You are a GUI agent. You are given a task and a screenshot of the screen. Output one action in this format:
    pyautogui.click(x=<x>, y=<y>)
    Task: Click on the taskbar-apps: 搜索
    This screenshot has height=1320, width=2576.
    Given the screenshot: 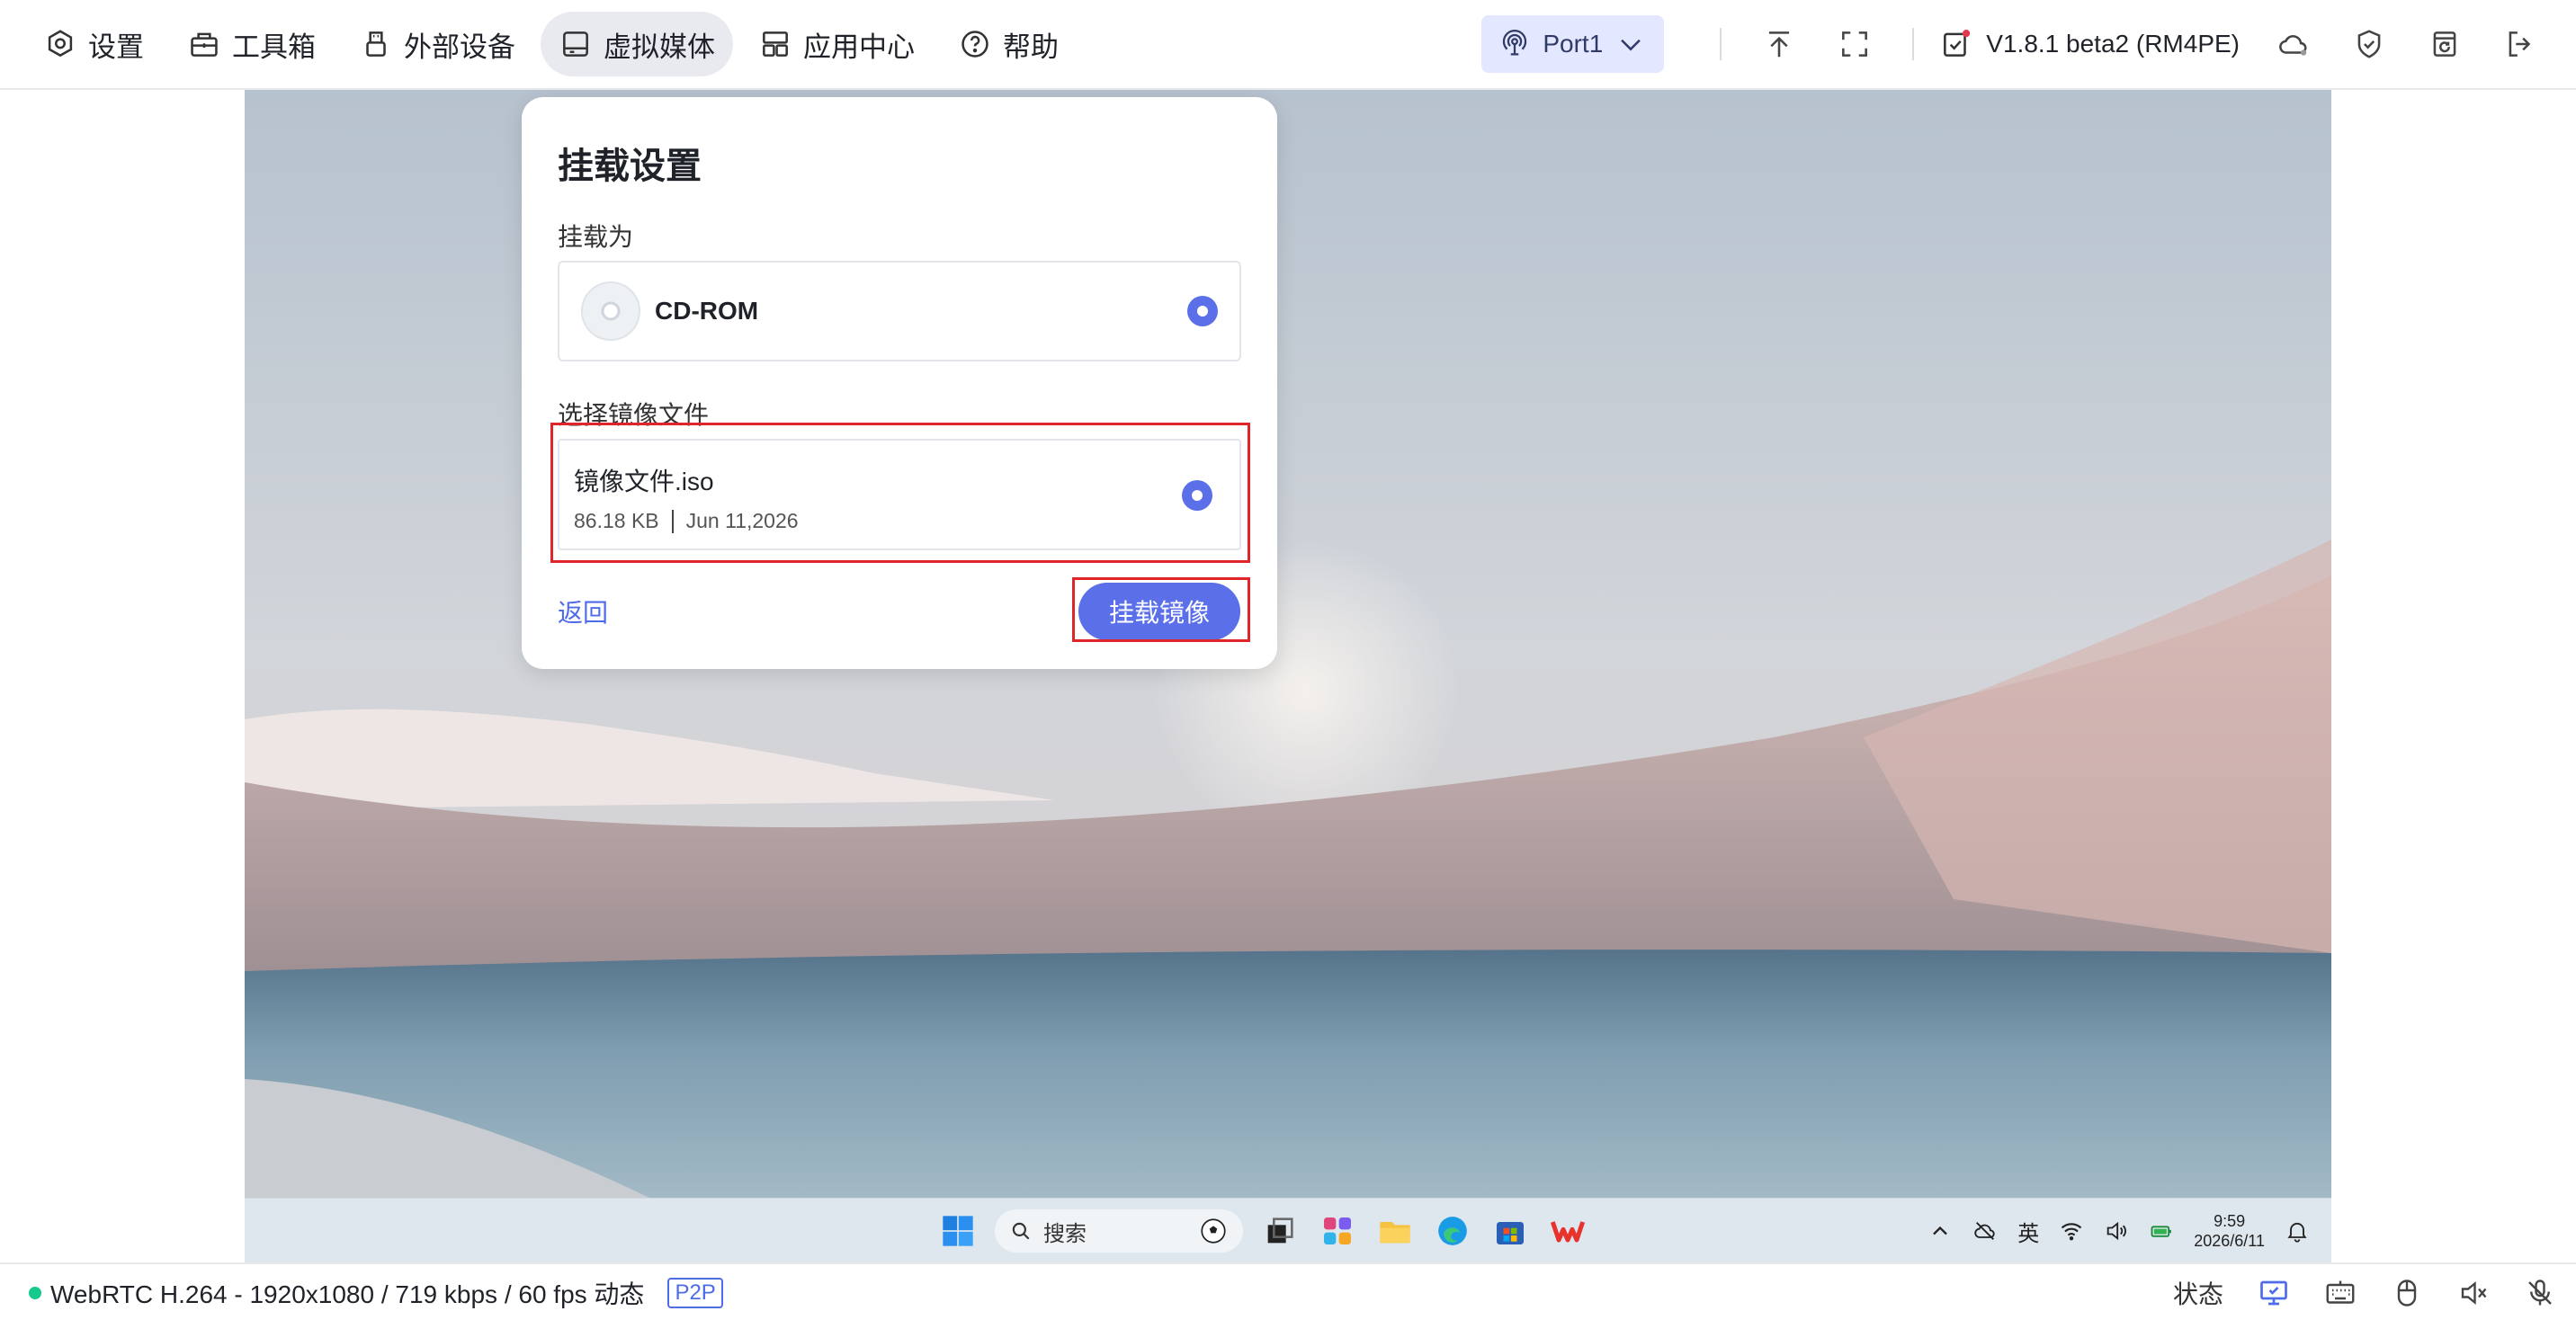 What is the action you would take?
    pyautogui.click(x=1262, y=1231)
    